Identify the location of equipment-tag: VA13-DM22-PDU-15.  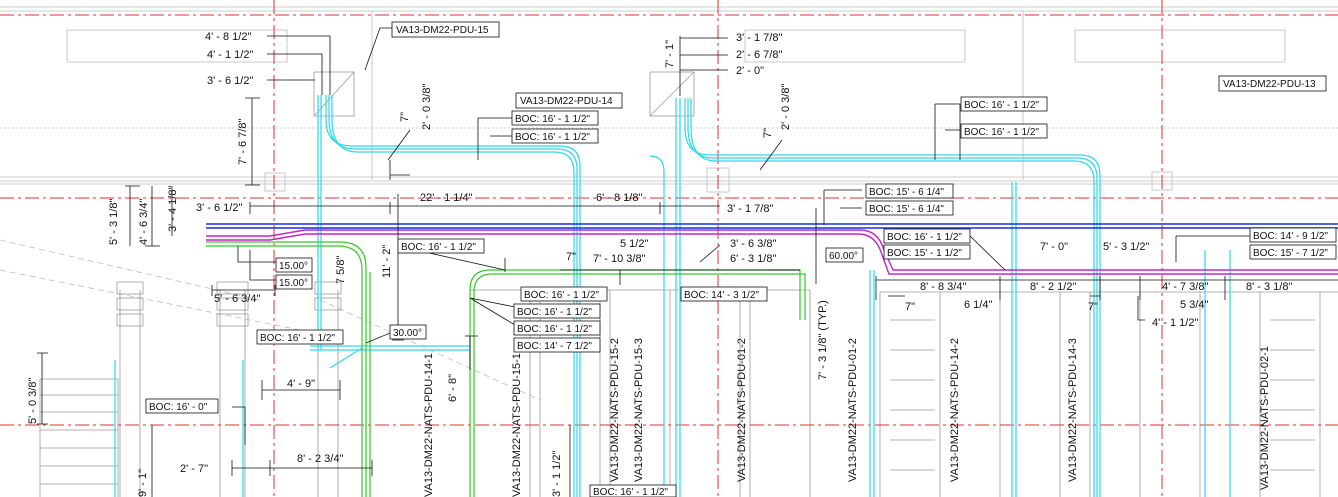
(445, 29).